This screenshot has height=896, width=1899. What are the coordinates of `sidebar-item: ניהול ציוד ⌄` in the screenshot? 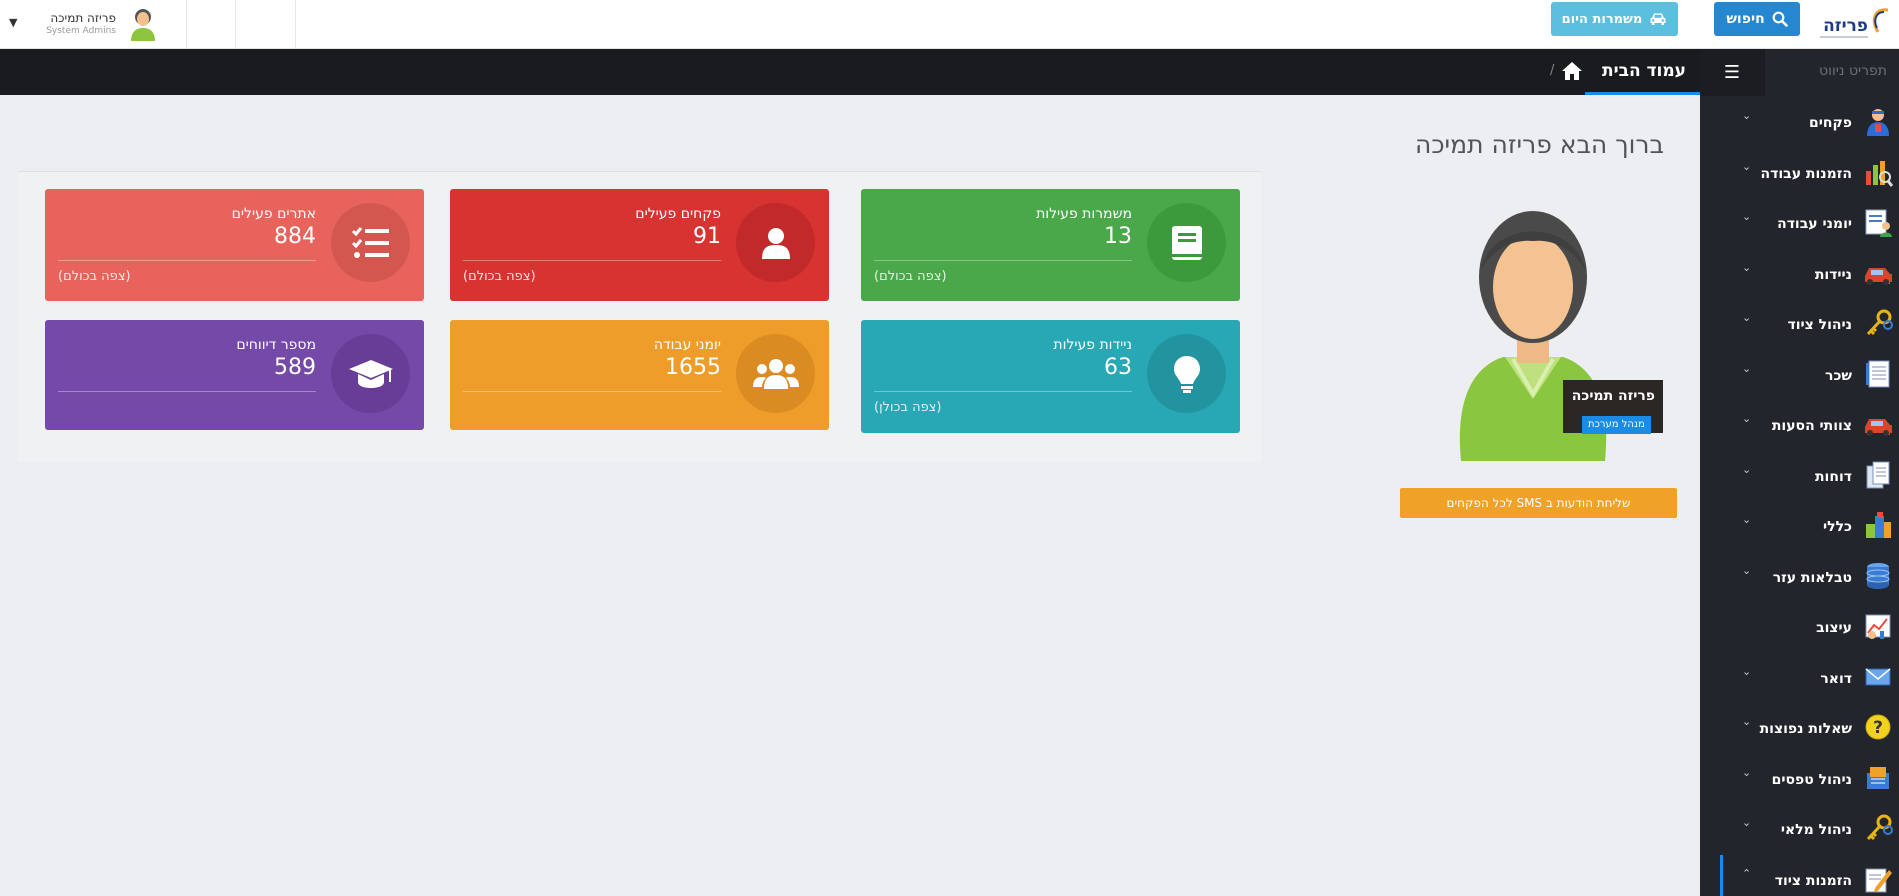 It's located at (1799, 324).